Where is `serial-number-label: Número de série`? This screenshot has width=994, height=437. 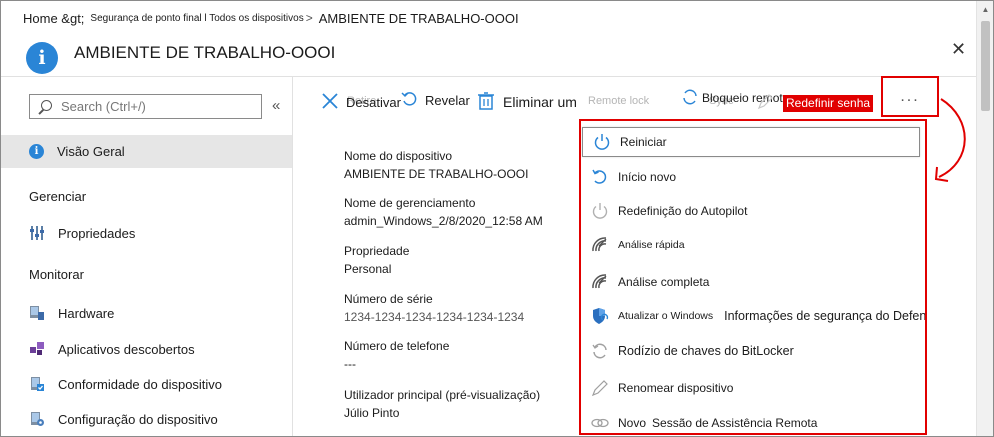
serial-number-label: Número de série is located at coordinates (388, 299).